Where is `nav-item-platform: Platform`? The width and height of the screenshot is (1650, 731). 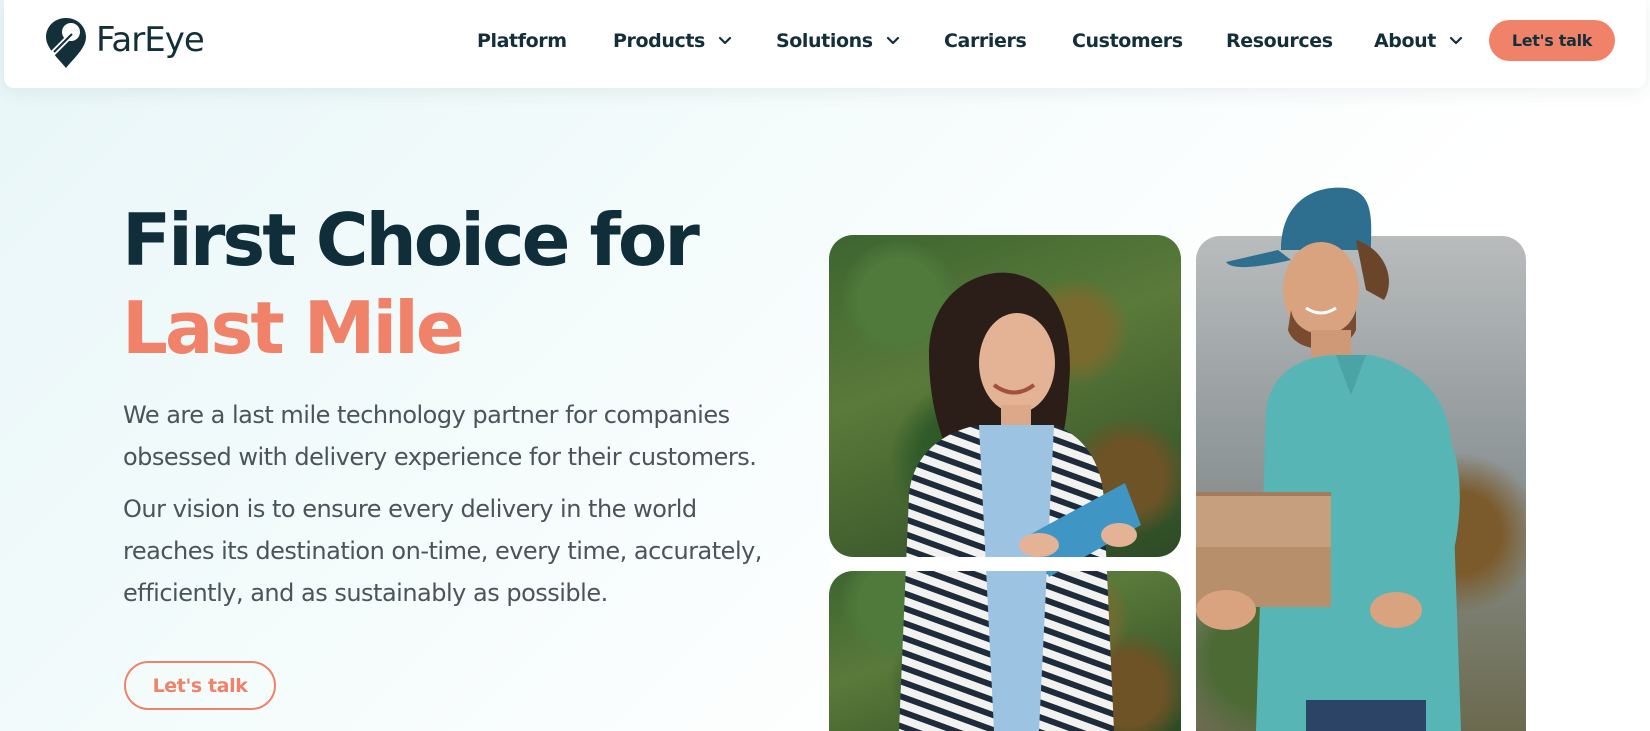 nav-item-platform: Platform is located at coordinates (522, 41).